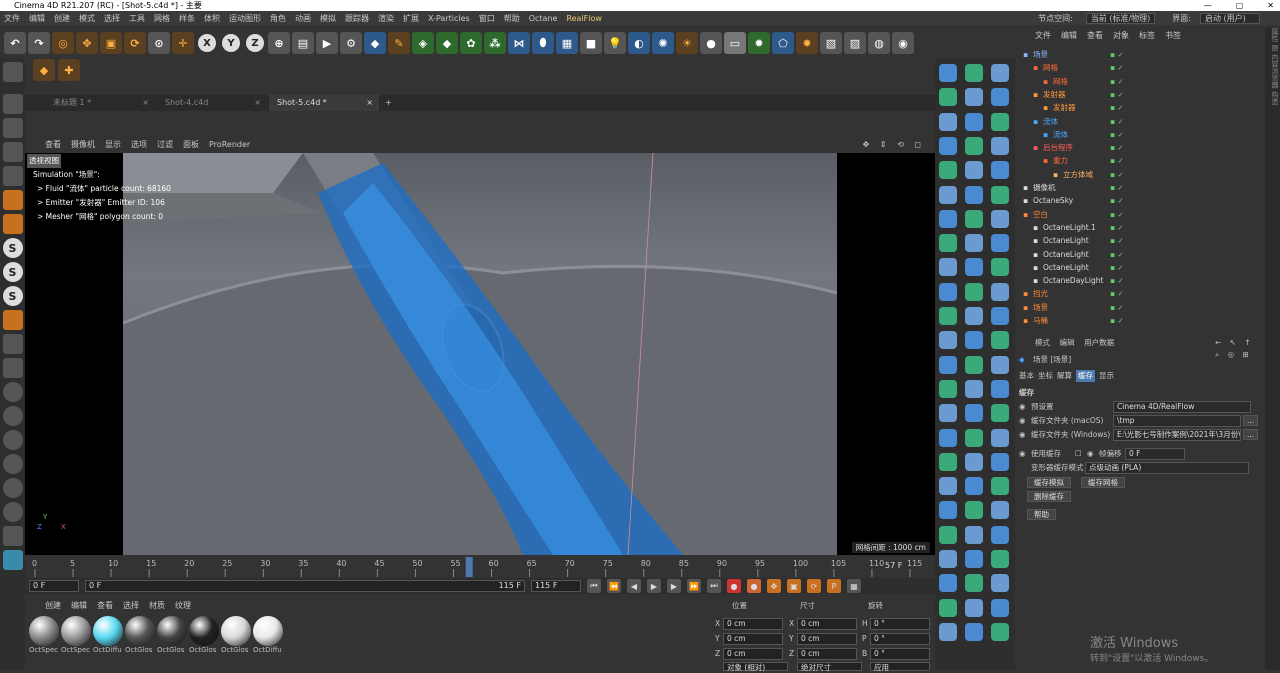  What do you see at coordinates (12, 488) in the screenshot?
I see `paint-icon` at bounding box center [12, 488].